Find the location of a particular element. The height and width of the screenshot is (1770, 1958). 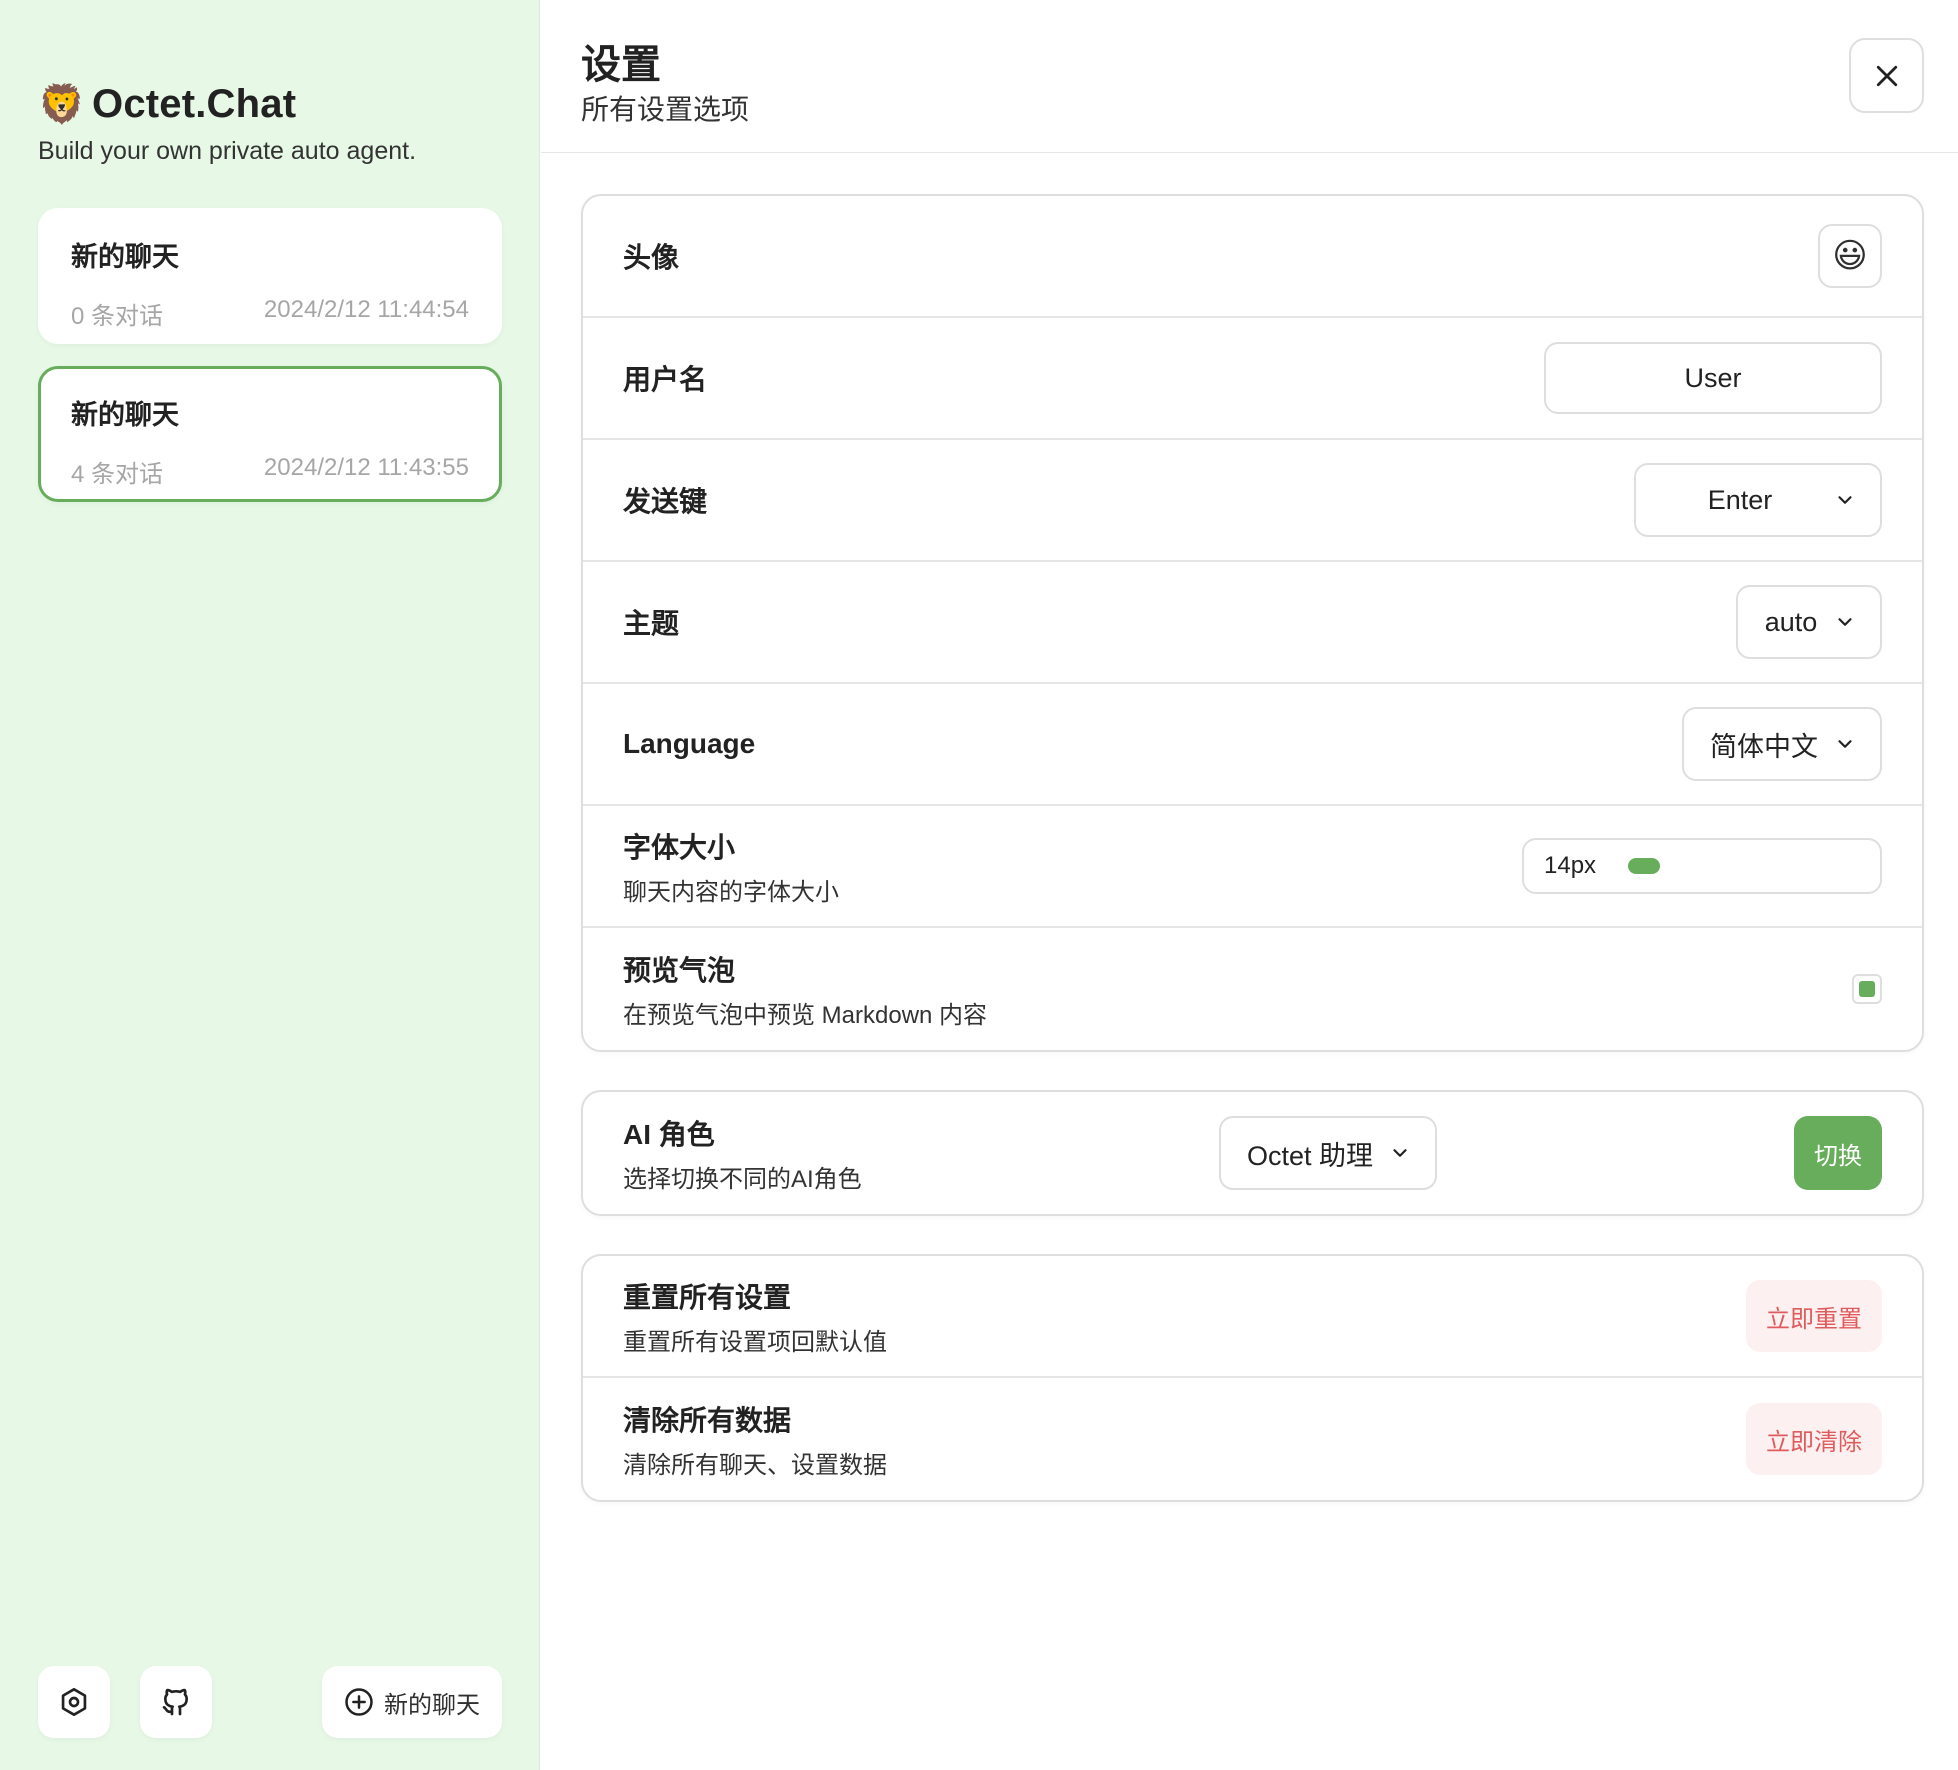

preview-bubble-description: 在预览气泡中预览 Markdown 内容 is located at coordinates (805, 1015).